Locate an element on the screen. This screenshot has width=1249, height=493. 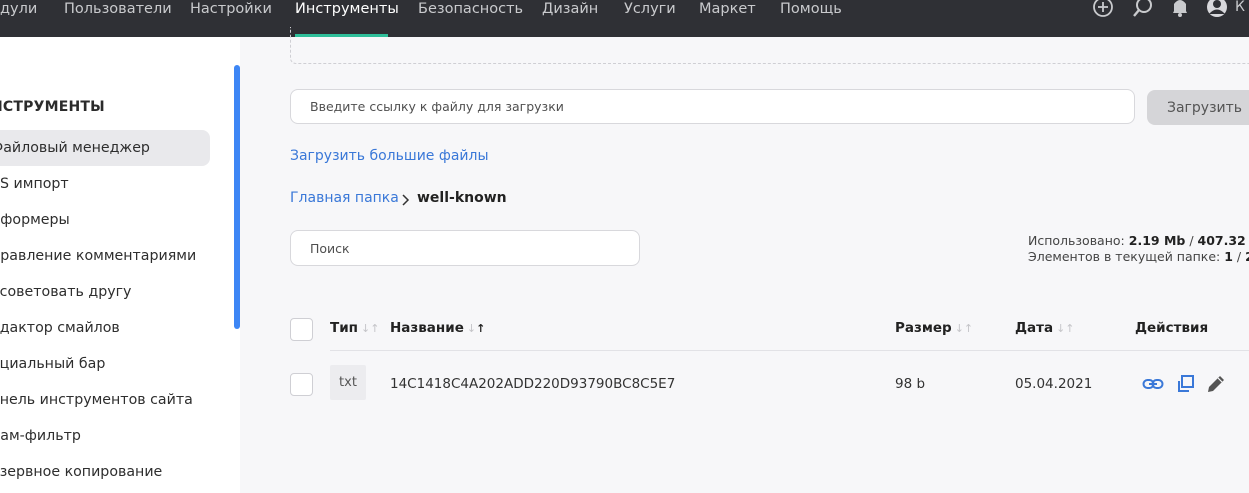
breadcrumb-current: well-known is located at coordinates (462, 198).